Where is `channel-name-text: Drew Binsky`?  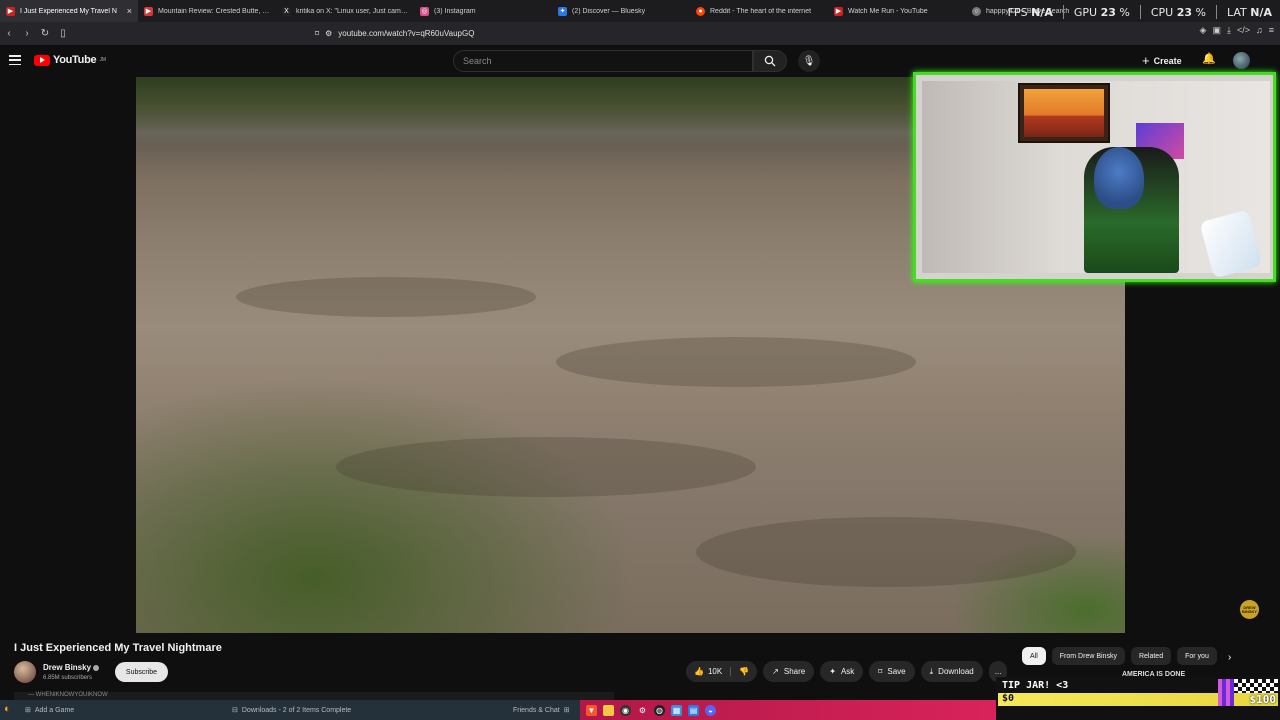 channel-name-text: Drew Binsky is located at coordinates (67, 667).